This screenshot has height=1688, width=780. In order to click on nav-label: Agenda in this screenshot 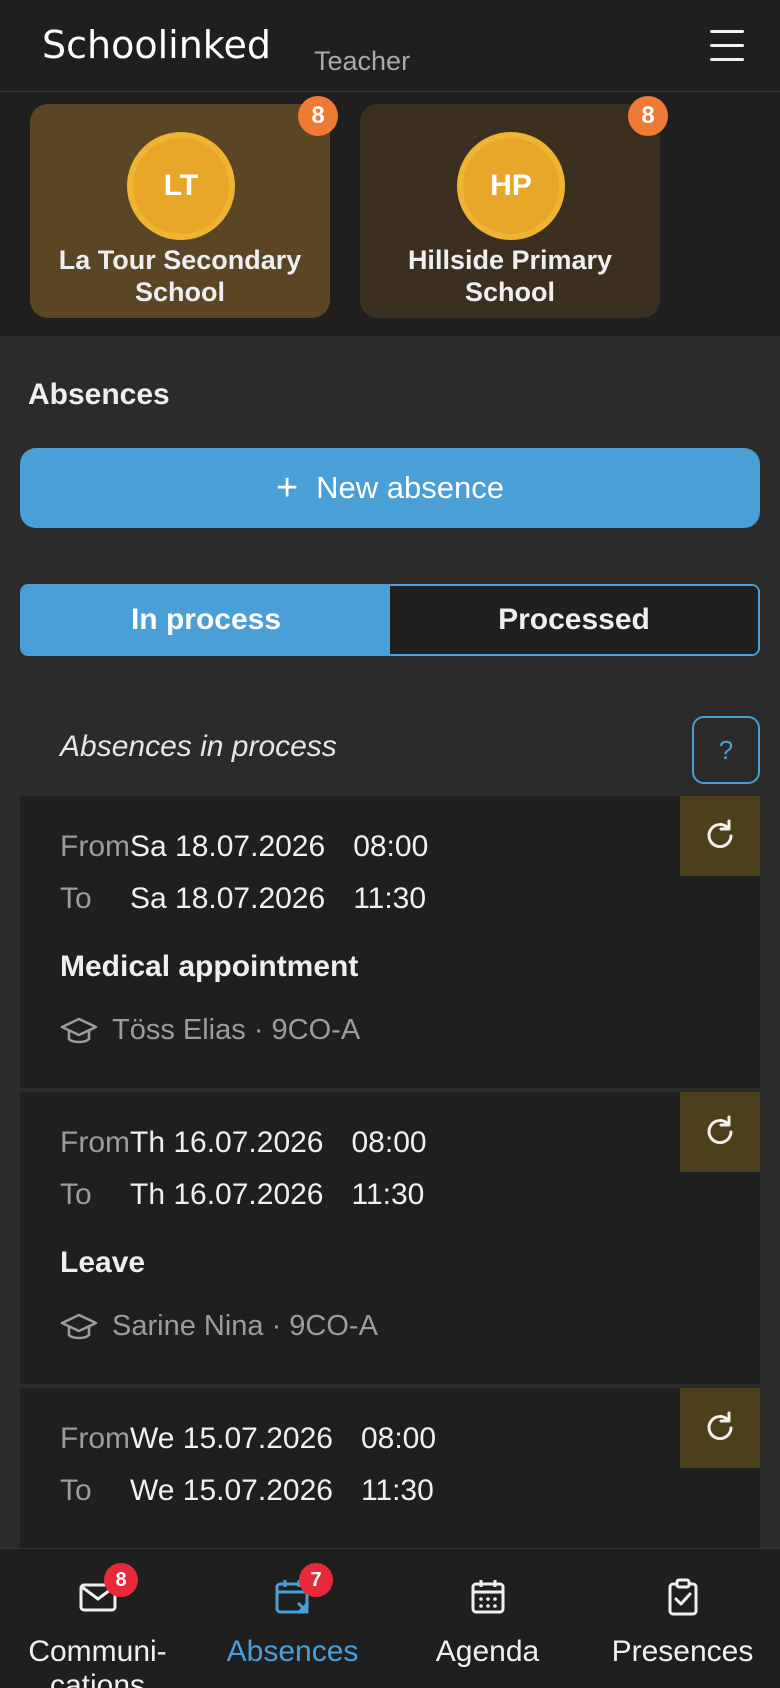, I will do `click(487, 1651)`.